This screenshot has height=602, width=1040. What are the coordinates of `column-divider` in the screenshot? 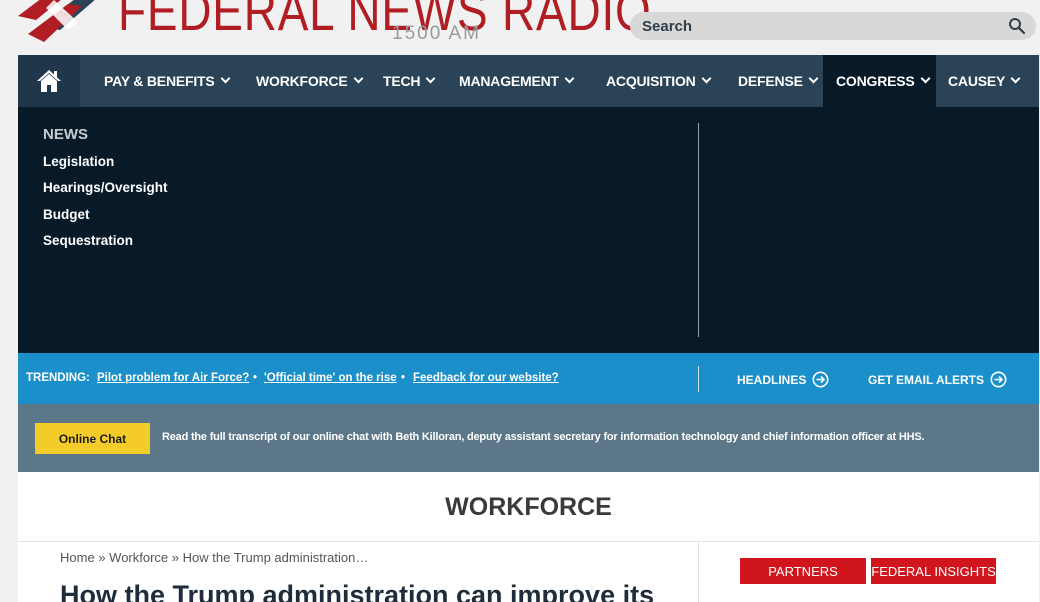 It's located at (698, 572).